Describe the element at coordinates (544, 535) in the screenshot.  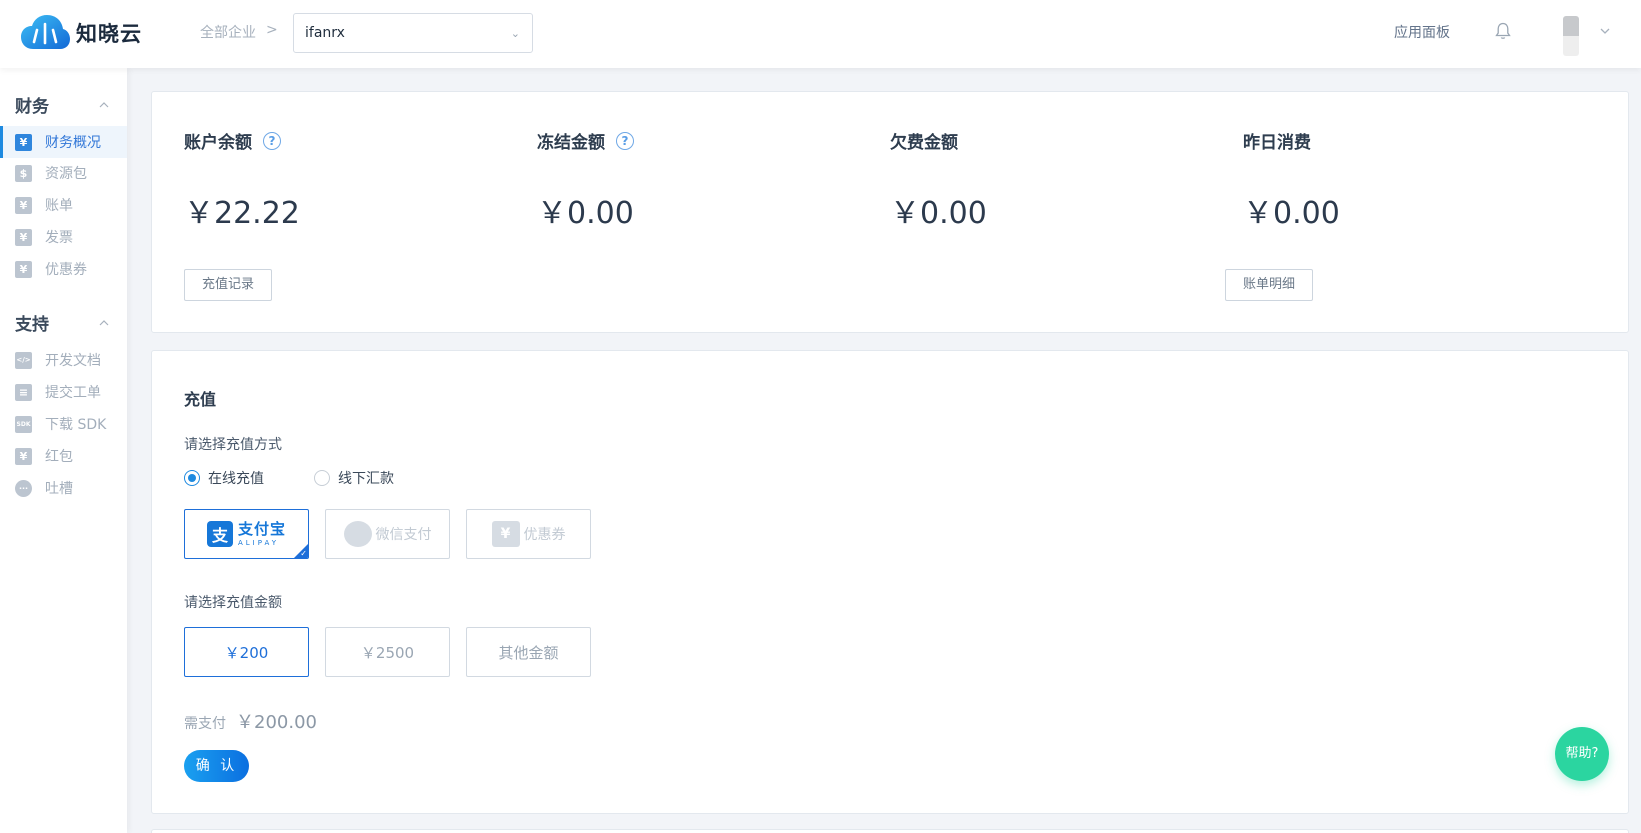
I see `coupon-label: 优惠券` at that location.